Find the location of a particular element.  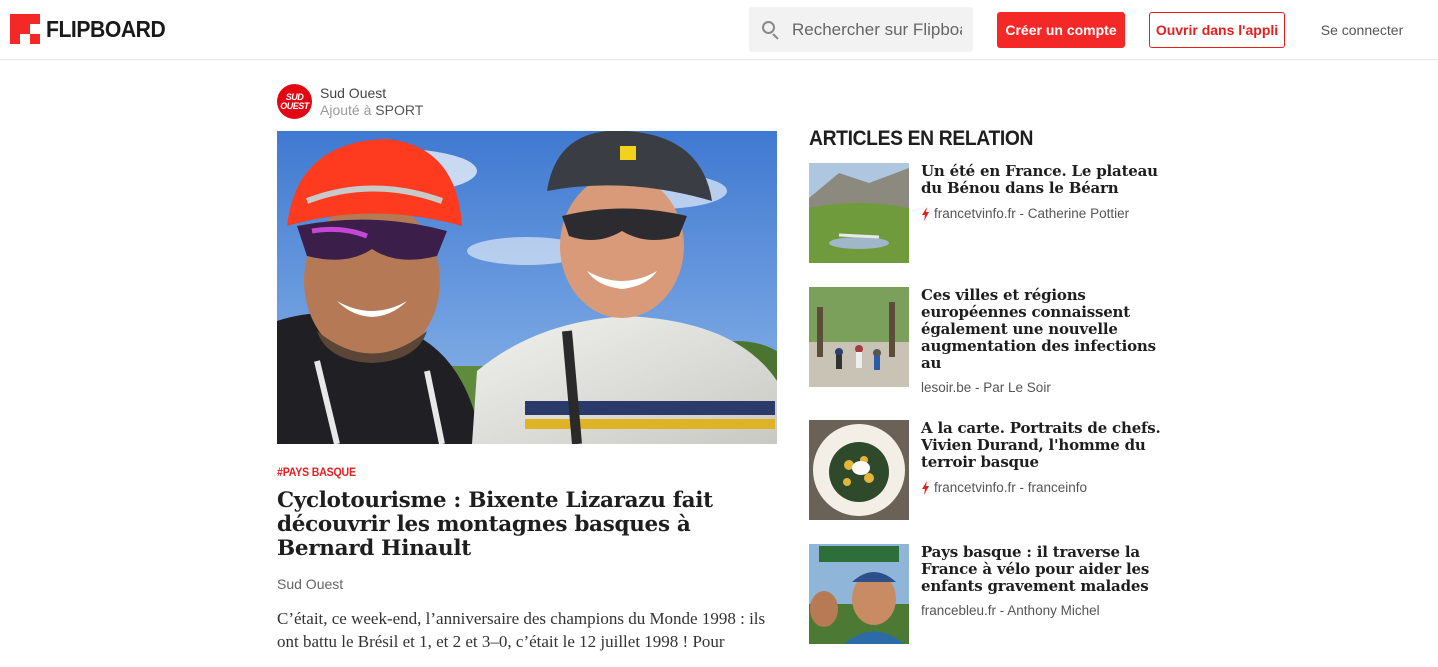

search-box is located at coordinates (861, 29).